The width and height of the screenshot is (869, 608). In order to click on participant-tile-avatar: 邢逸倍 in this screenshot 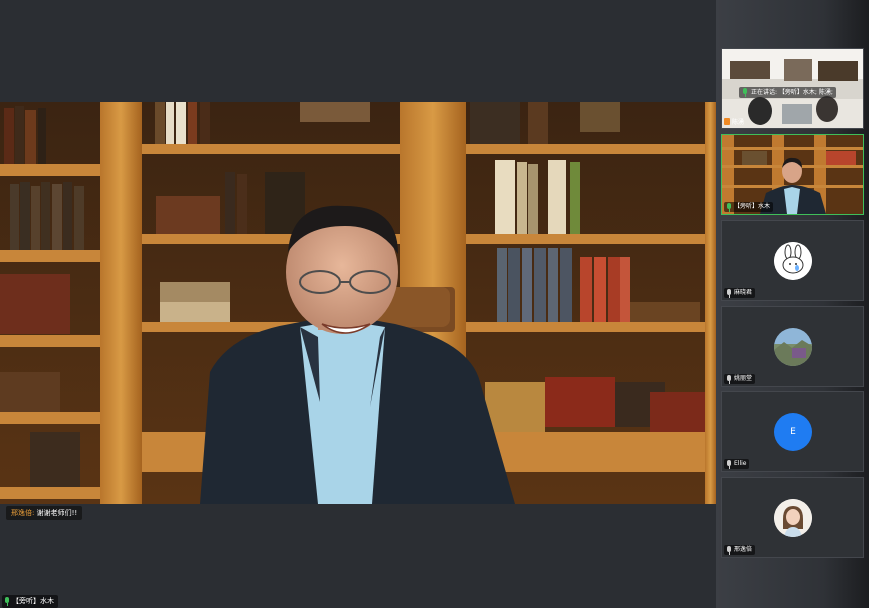, I will do `click(792, 517)`.